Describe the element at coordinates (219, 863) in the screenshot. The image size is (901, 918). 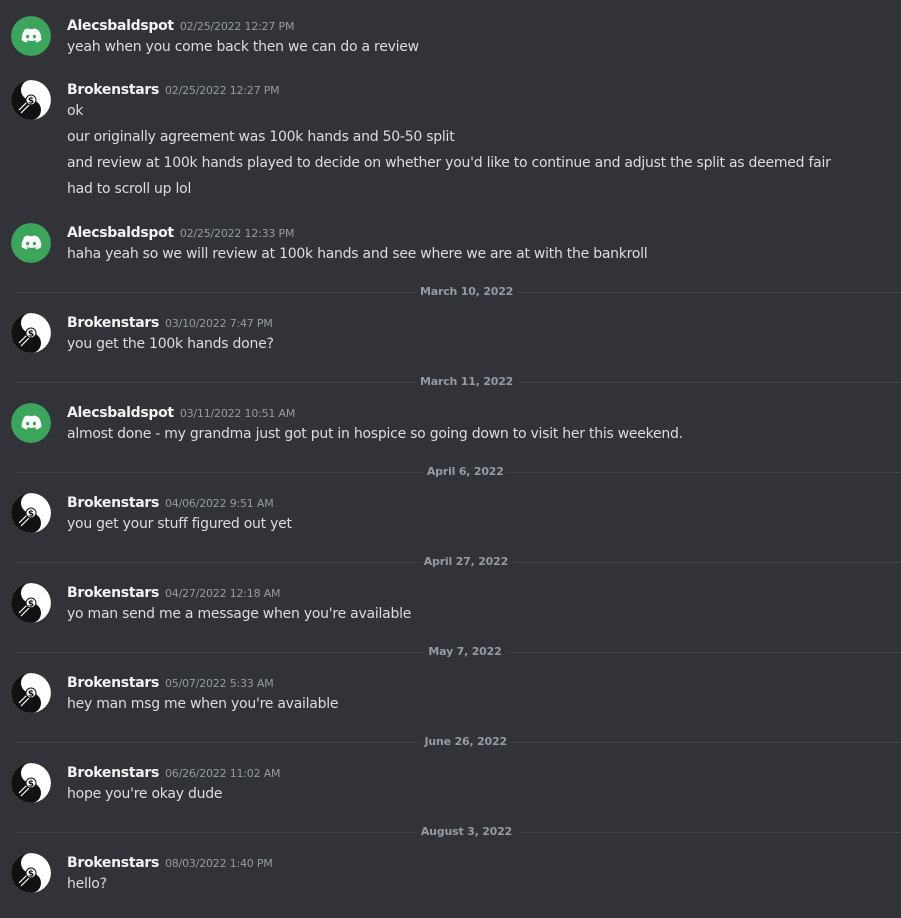
I see `timestamp: 08/03/2022 1:40 PM` at that location.